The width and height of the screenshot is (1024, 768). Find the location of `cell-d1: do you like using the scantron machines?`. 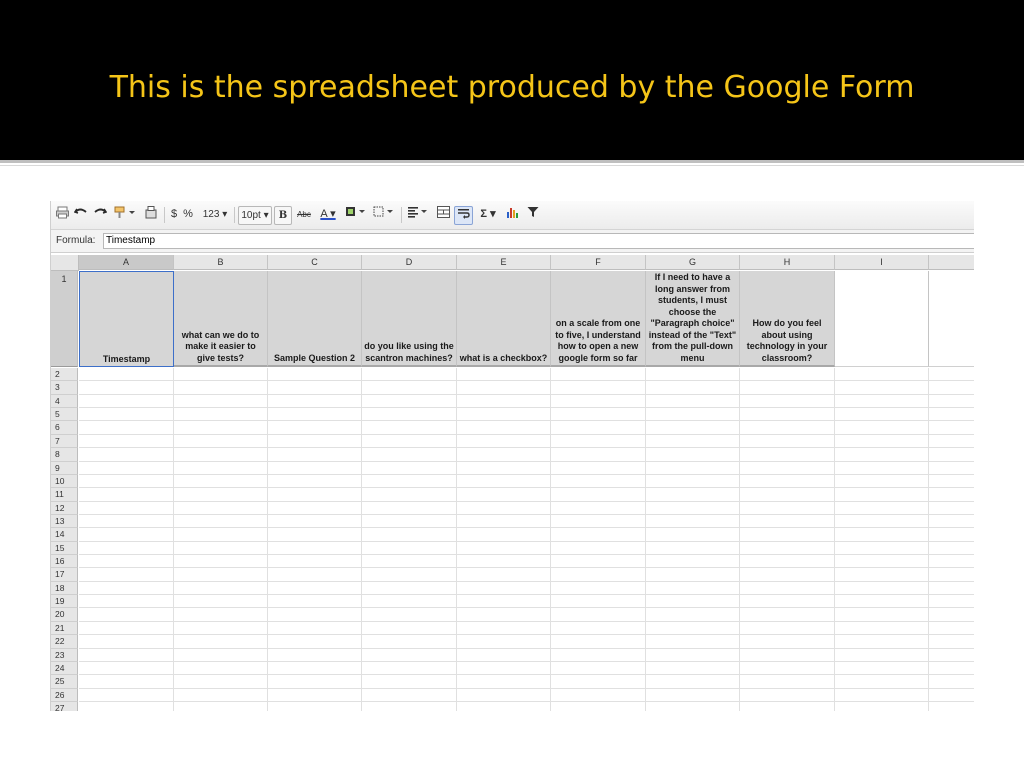

cell-d1: do you like using the scantron machines? is located at coordinates (409, 319).